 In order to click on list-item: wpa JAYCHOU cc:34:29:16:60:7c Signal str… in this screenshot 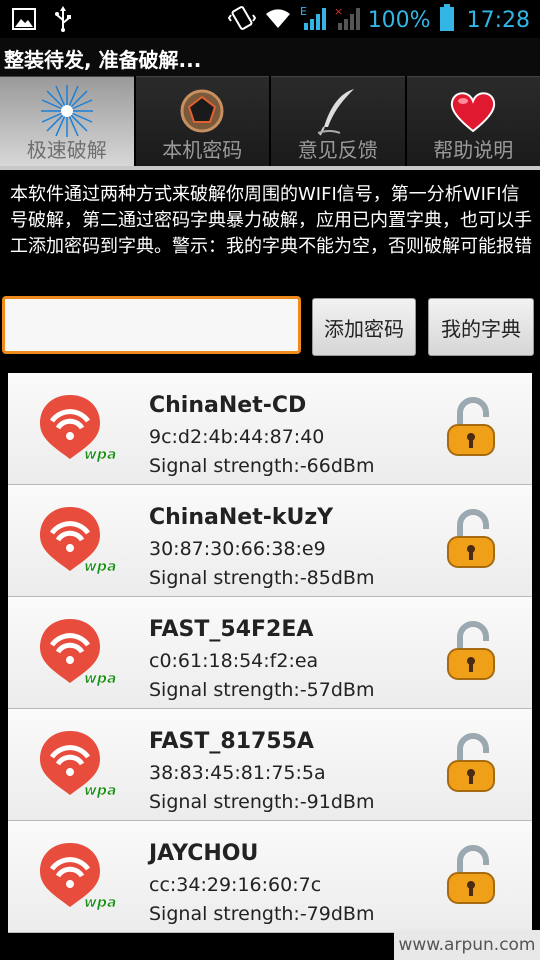, I will do `click(270, 877)`.